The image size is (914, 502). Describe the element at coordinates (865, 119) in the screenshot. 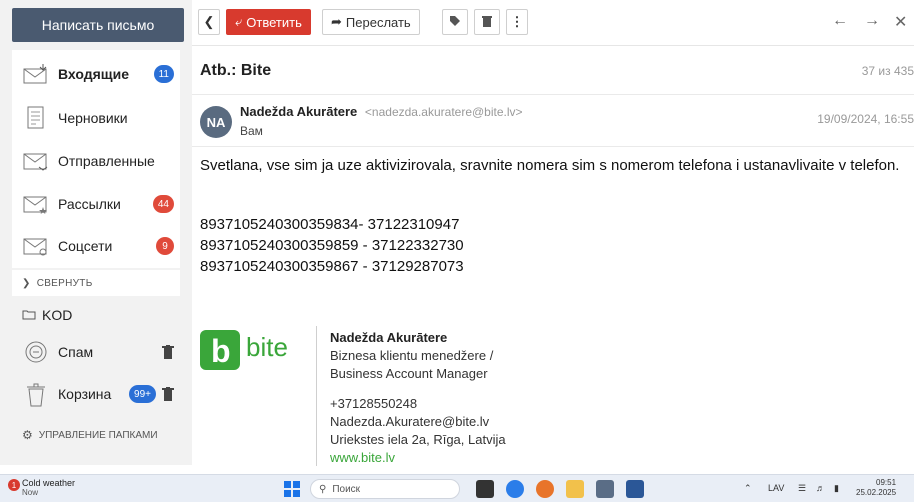

I see `message-date: 19/09/2024, 16:55` at that location.